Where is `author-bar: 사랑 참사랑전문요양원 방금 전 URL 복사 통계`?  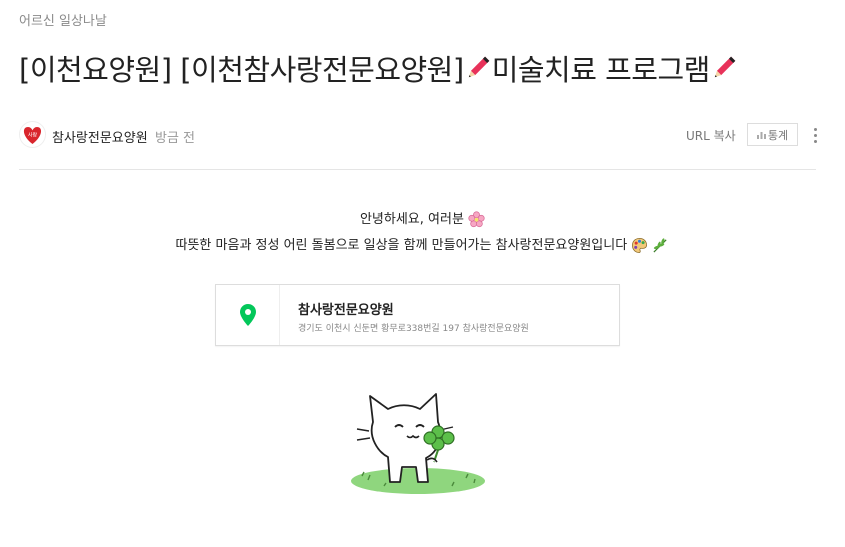
author-bar: 사랑 참사랑전문요양원 방금 전 URL 복사 통계 is located at coordinates (418, 135).